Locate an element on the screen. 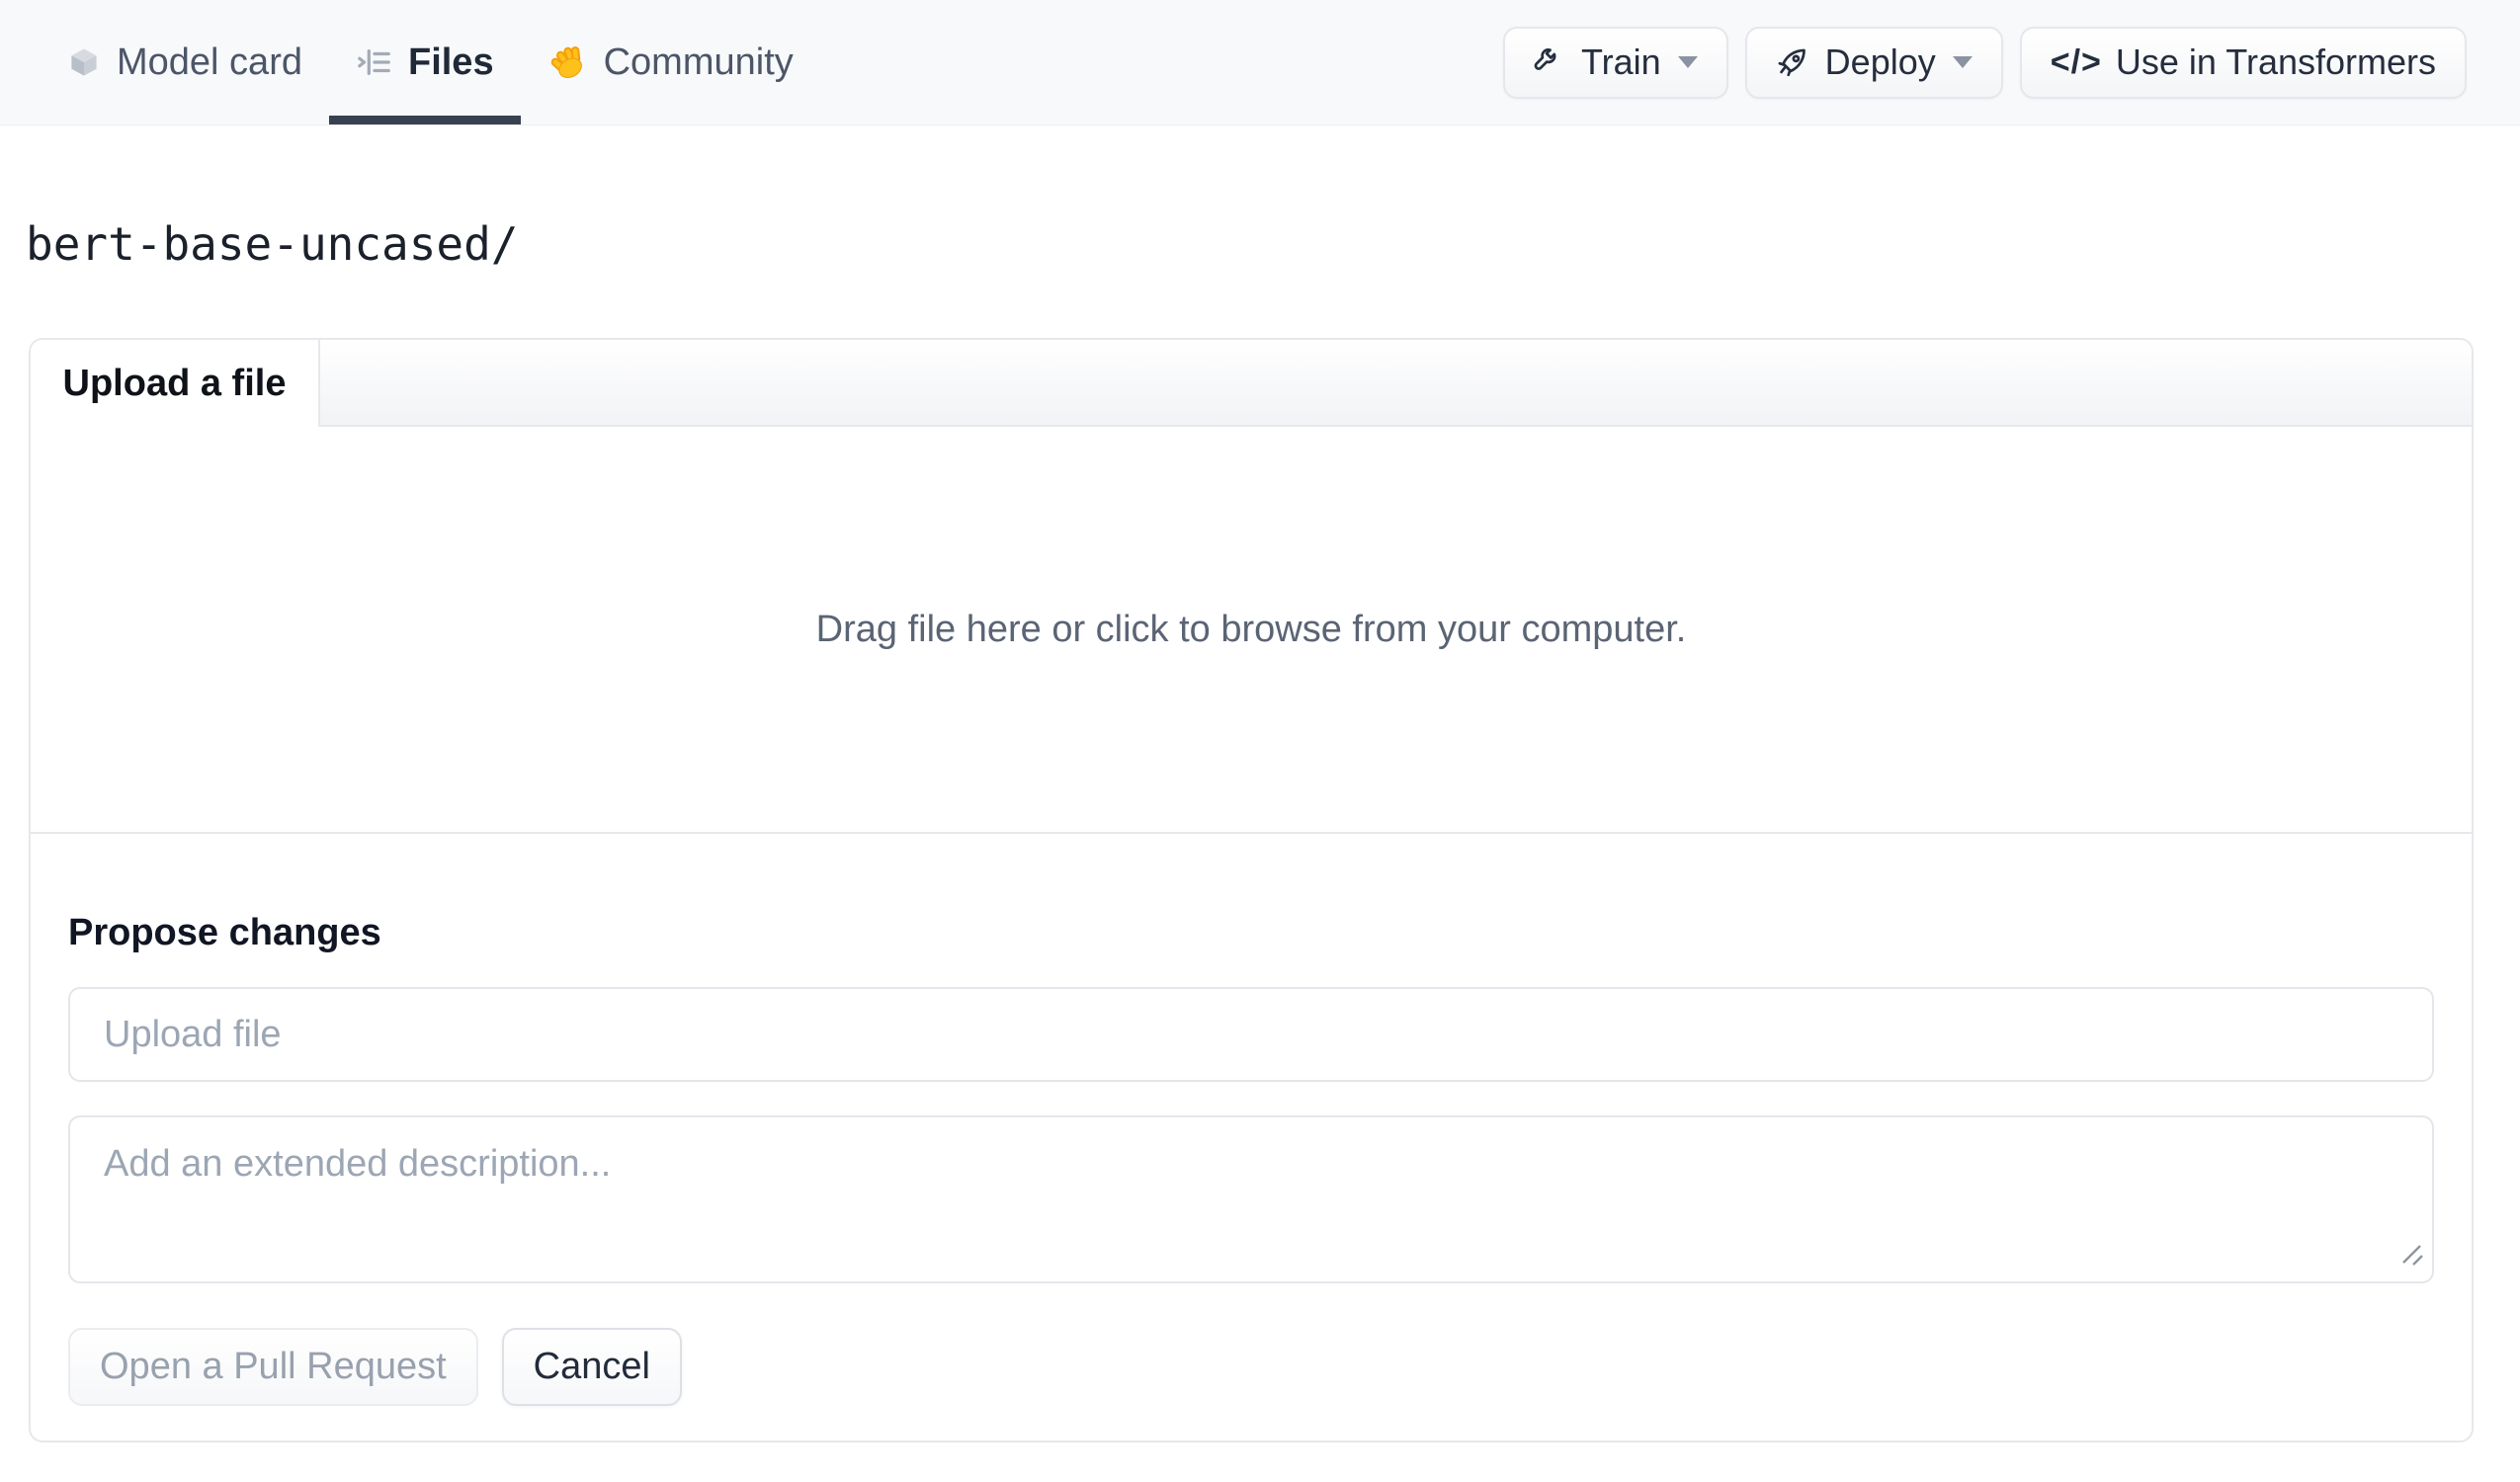 The image size is (2520, 1482). tab-label: Community is located at coordinates (698, 62).